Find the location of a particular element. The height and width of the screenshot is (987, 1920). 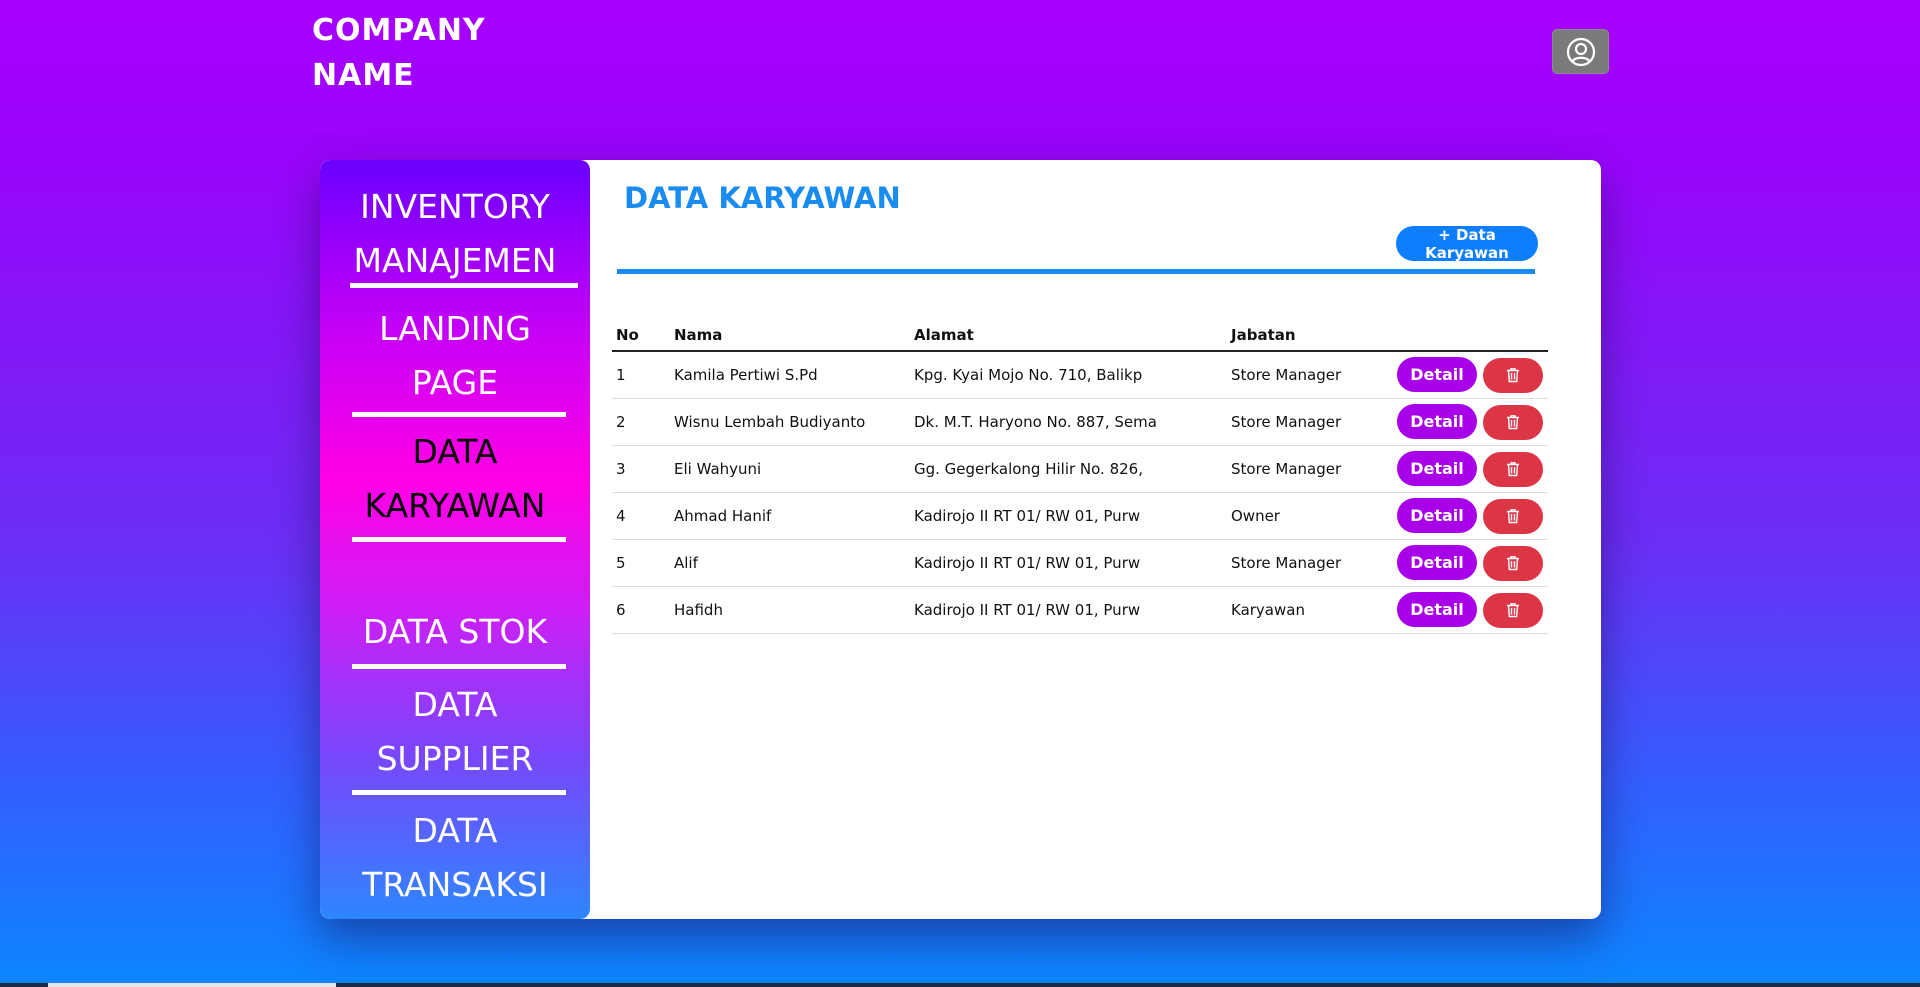

user-circle-icon is located at coordinates (1580, 51).